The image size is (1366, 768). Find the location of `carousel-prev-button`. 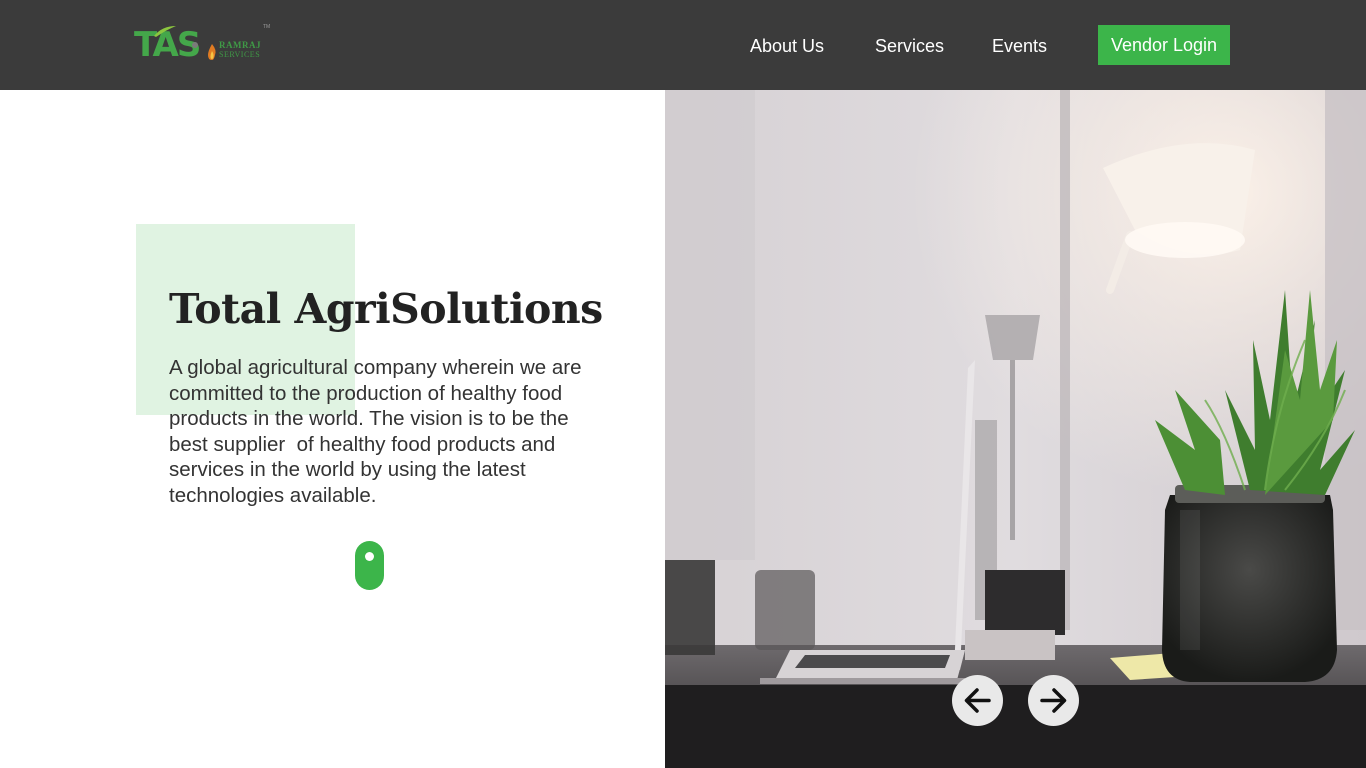

carousel-prev-button is located at coordinates (977, 700).